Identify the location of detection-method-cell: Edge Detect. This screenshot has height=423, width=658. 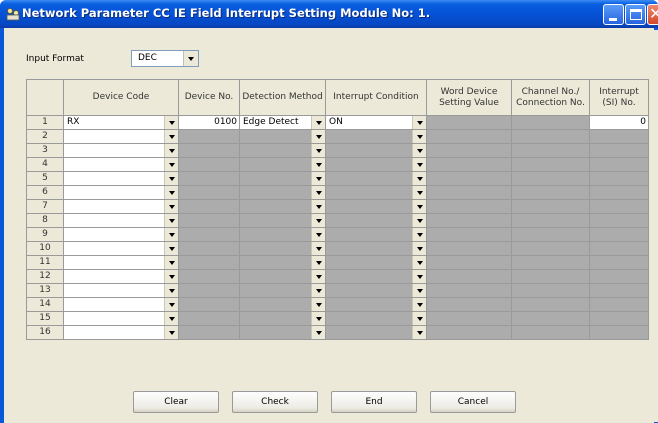
(282, 122).